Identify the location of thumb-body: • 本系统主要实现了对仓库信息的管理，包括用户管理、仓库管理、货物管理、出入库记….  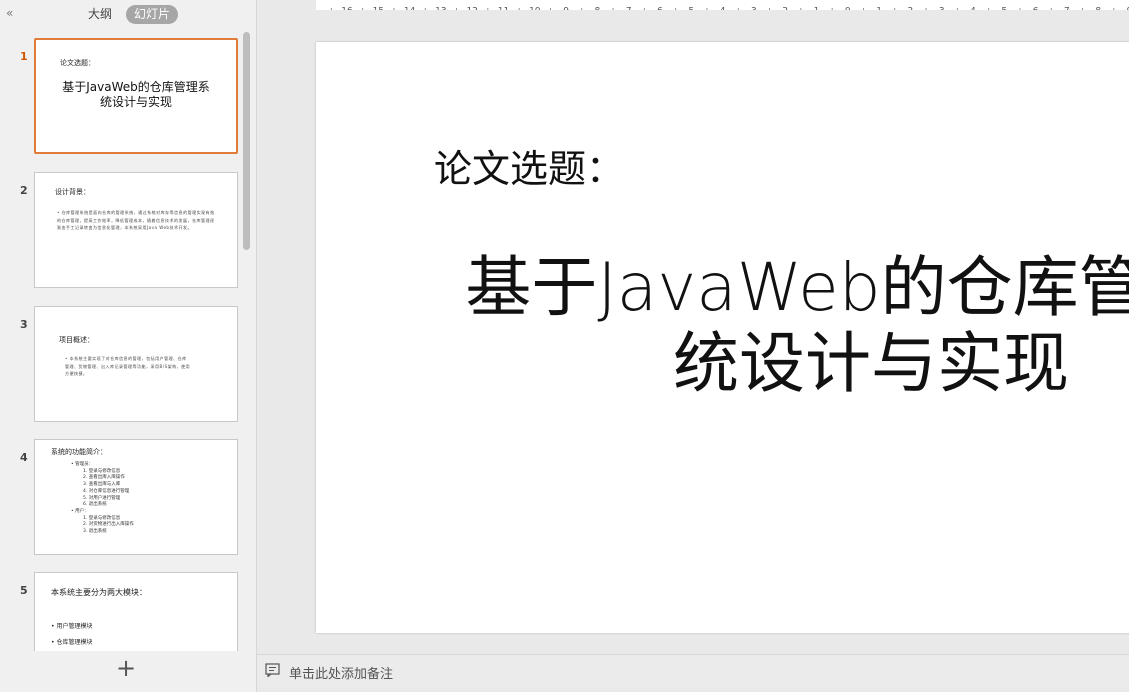
(128, 366).